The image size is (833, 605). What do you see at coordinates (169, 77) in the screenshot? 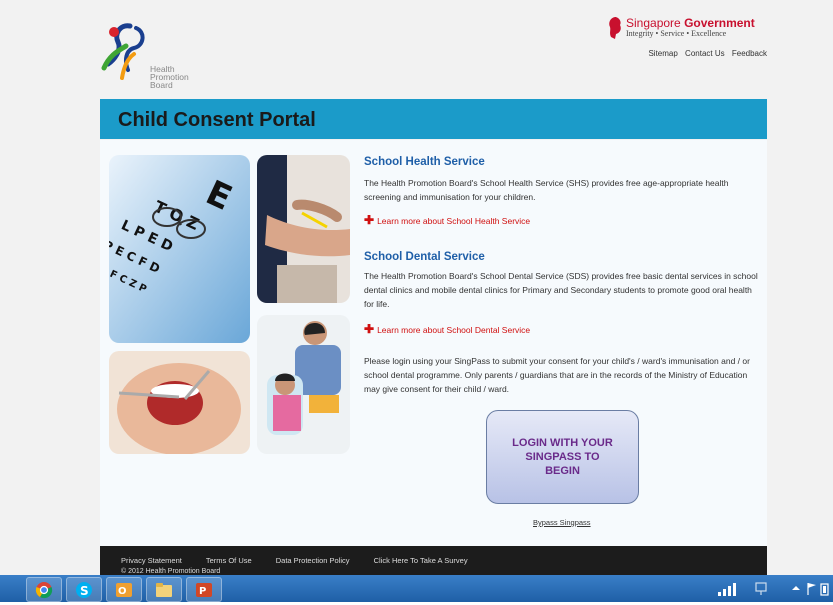
I see `hpb-logo-text: Health Promotion Board` at bounding box center [169, 77].